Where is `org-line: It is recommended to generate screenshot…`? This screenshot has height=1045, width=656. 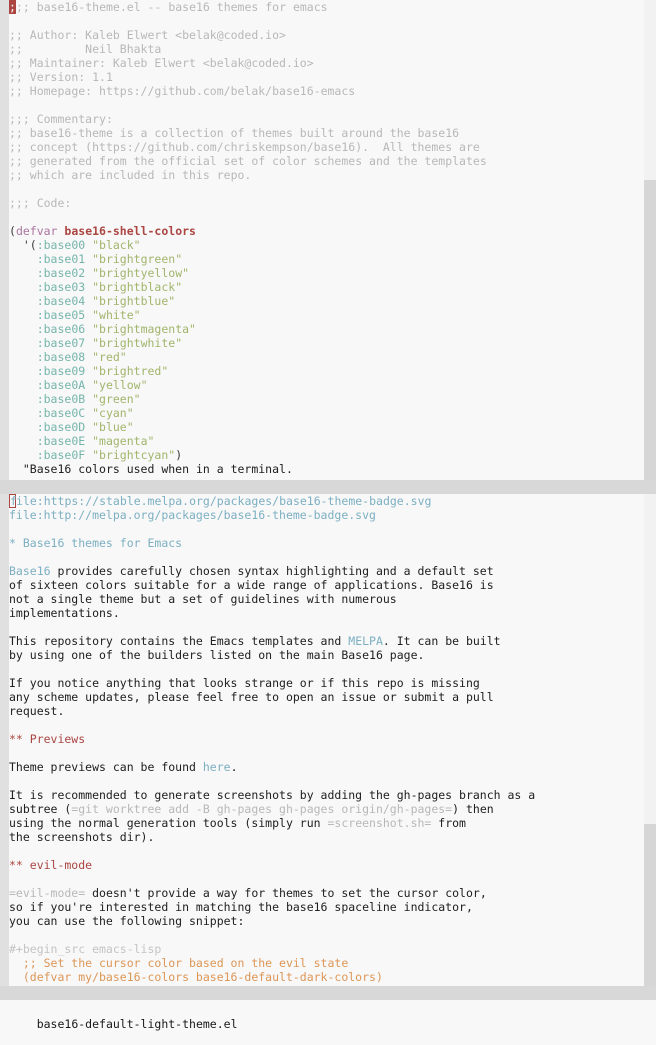 org-line: It is recommended to generate screenshot… is located at coordinates (325, 795).